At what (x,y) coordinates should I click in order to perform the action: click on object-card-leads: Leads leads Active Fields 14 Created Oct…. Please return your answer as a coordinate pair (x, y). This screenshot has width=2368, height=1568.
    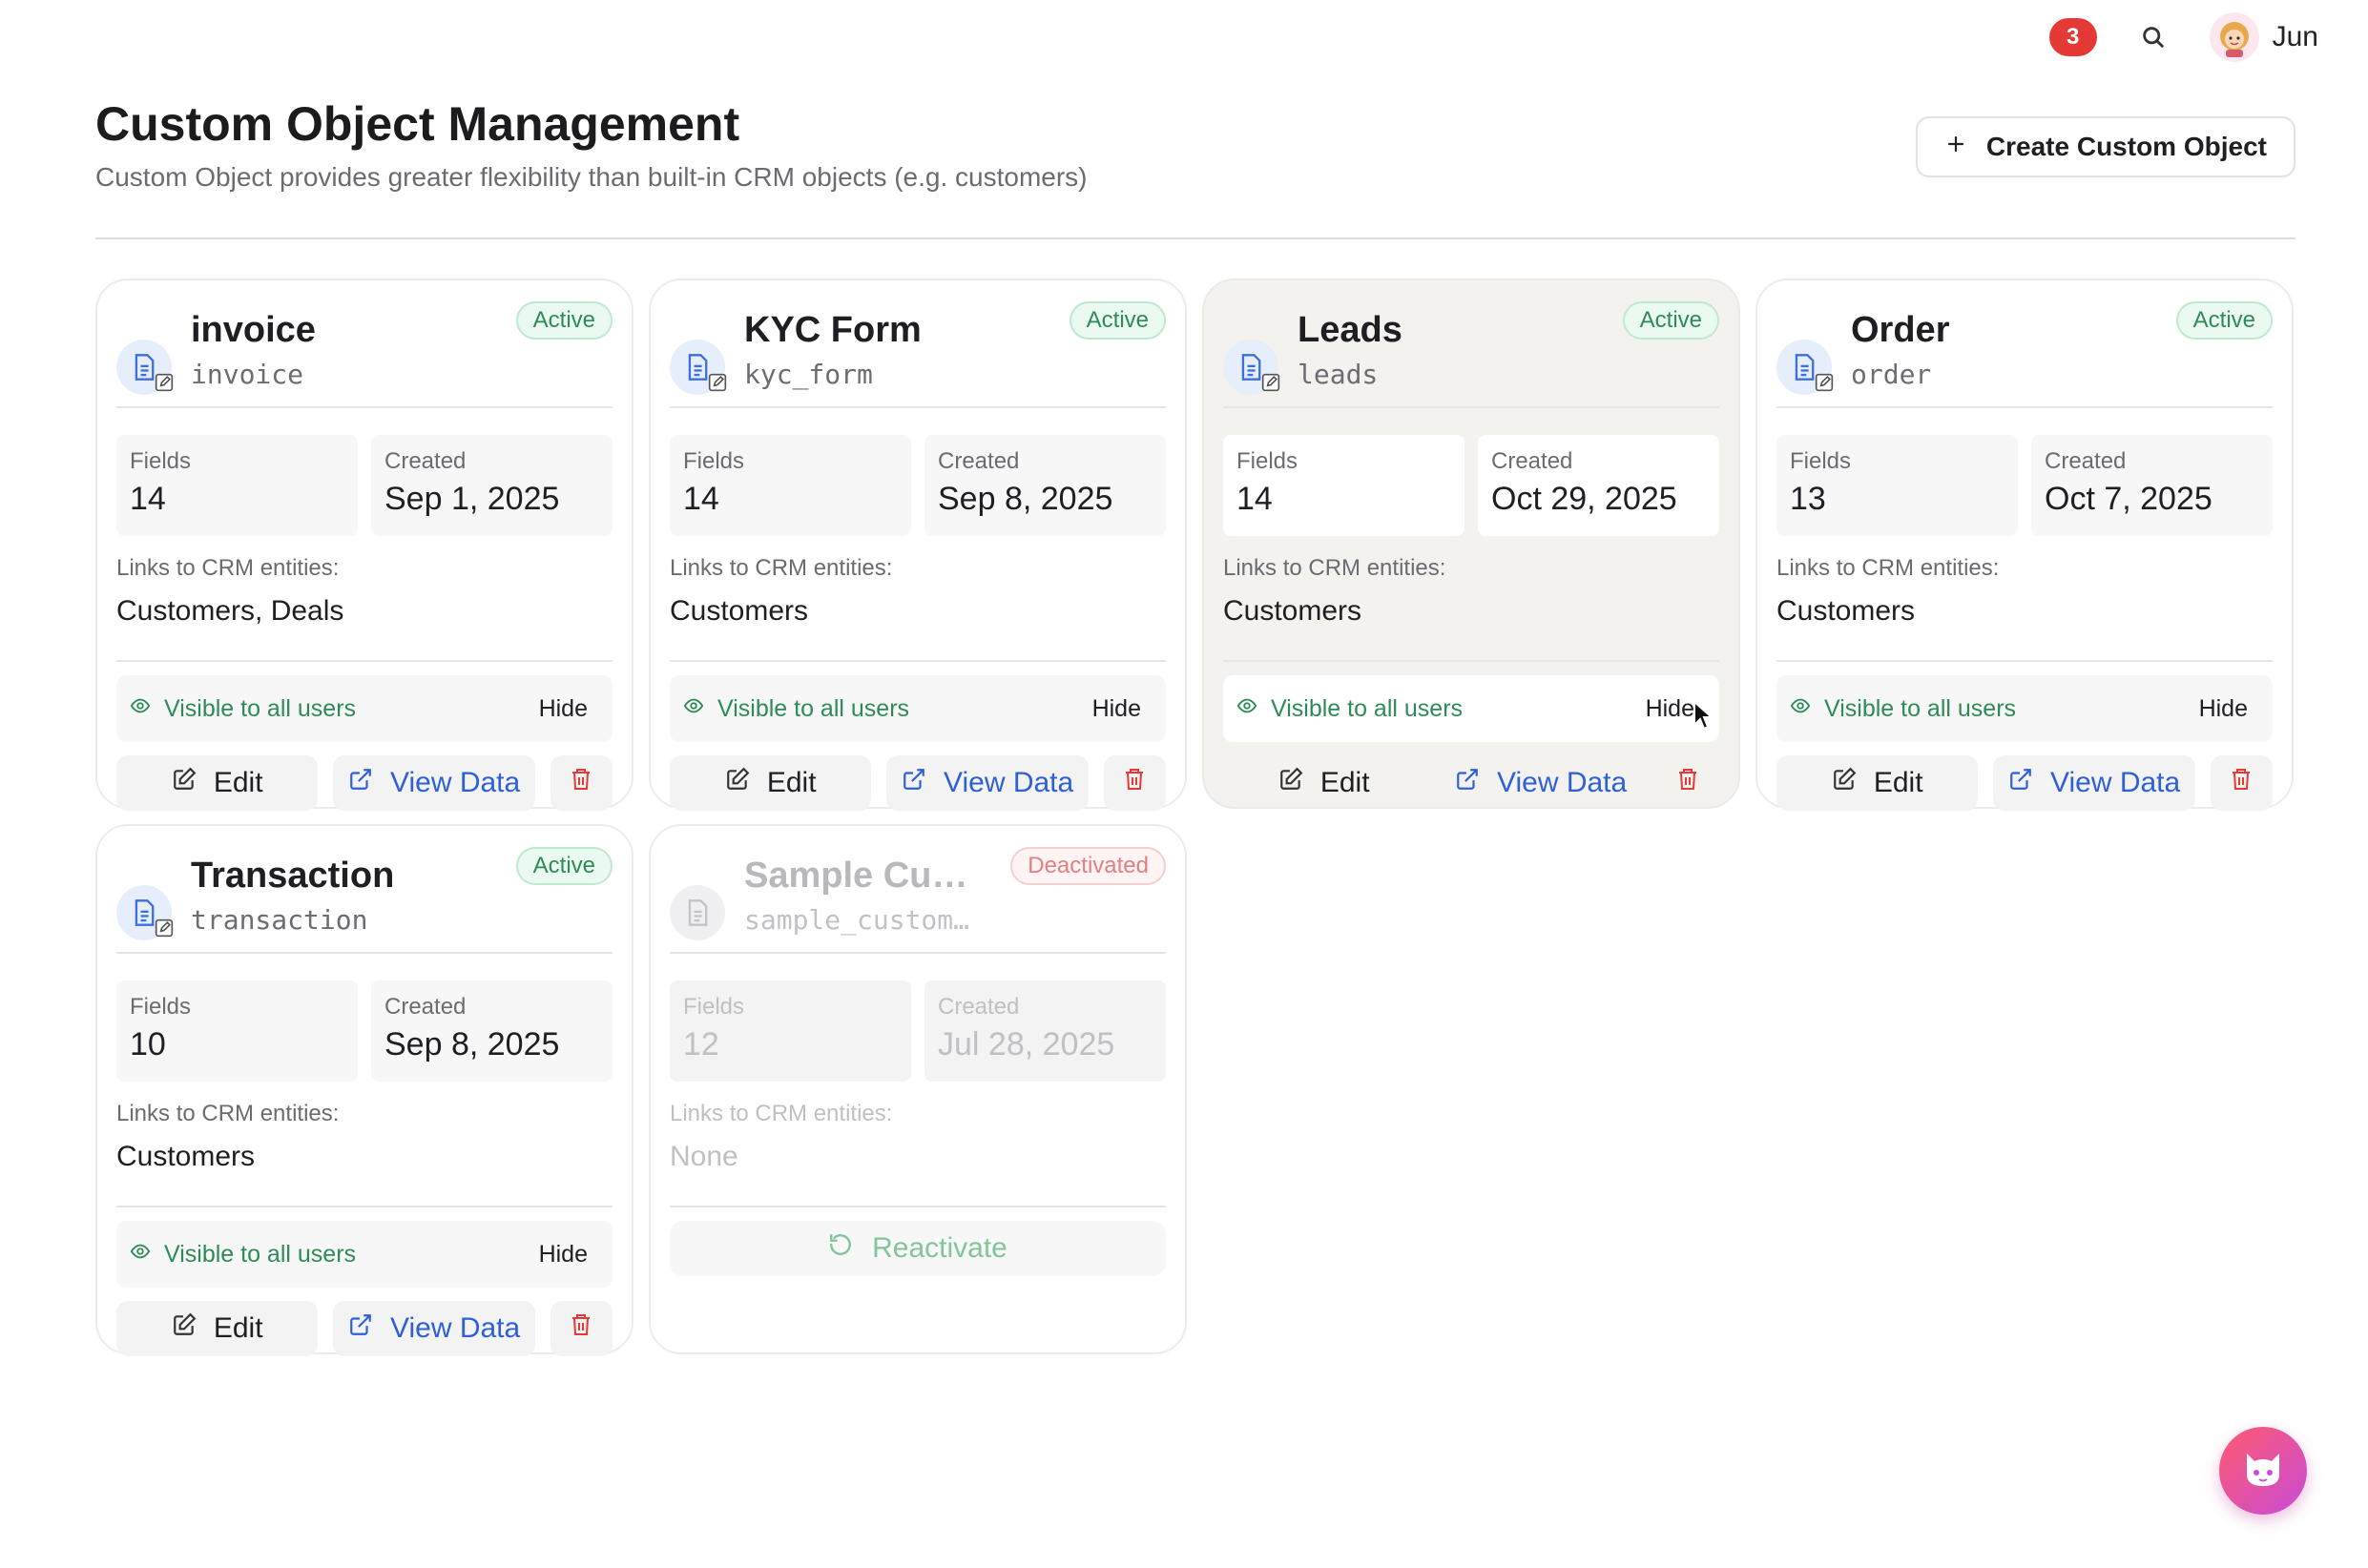
    Looking at the image, I should click on (1471, 544).